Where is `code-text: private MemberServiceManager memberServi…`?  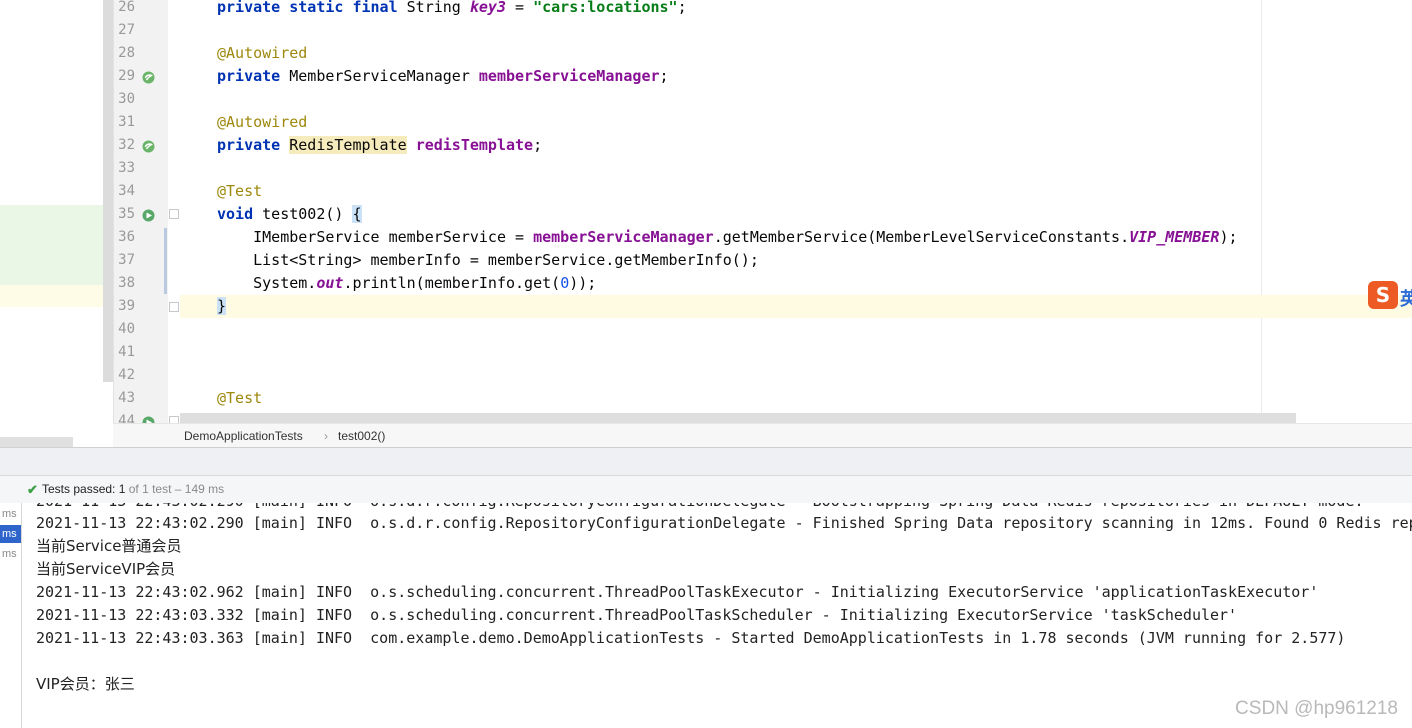 code-text: private MemberServiceManager memberServi… is located at coordinates (443, 76).